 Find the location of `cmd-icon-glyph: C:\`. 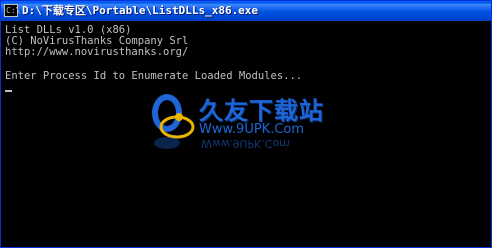

cmd-icon-glyph: C:\ is located at coordinates (13, 10).